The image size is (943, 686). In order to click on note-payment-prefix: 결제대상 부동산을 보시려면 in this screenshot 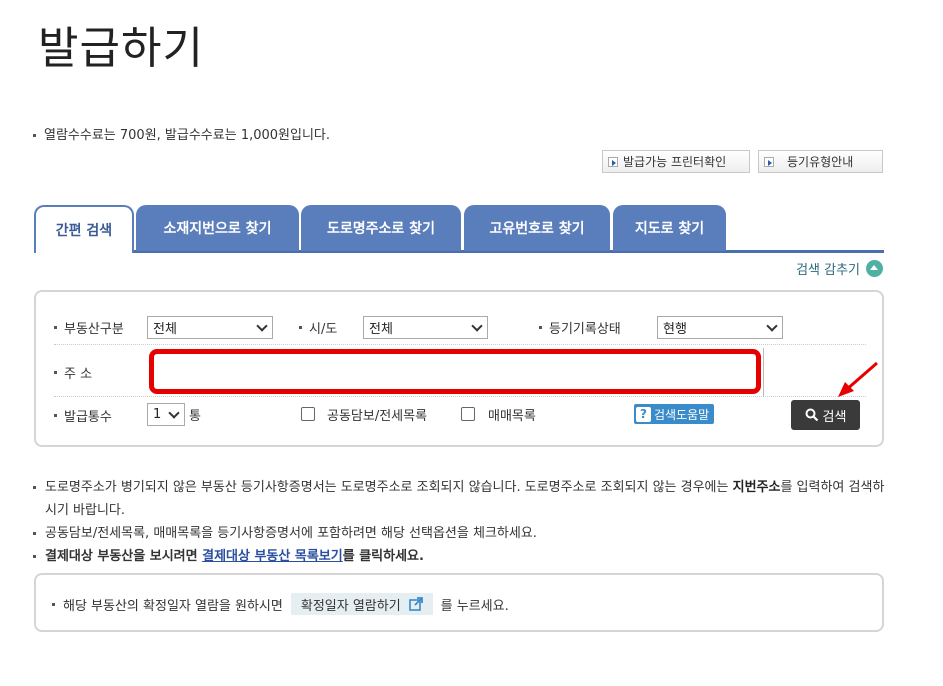, I will do `click(121, 556)`.